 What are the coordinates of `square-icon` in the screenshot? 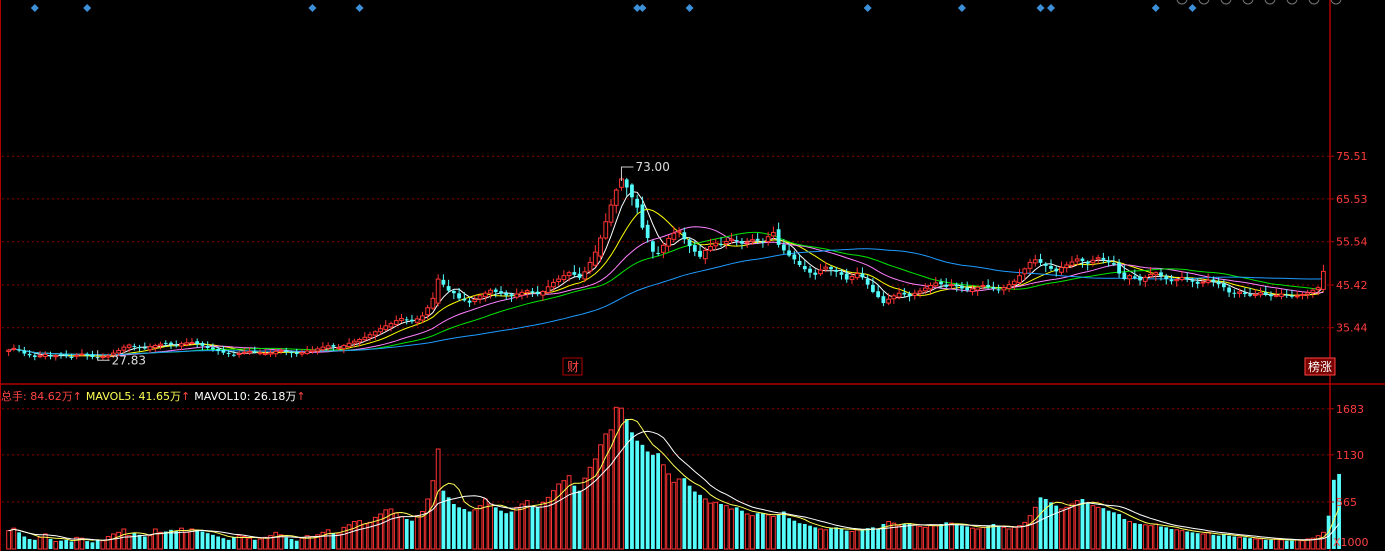 It's located at (1292, 2).